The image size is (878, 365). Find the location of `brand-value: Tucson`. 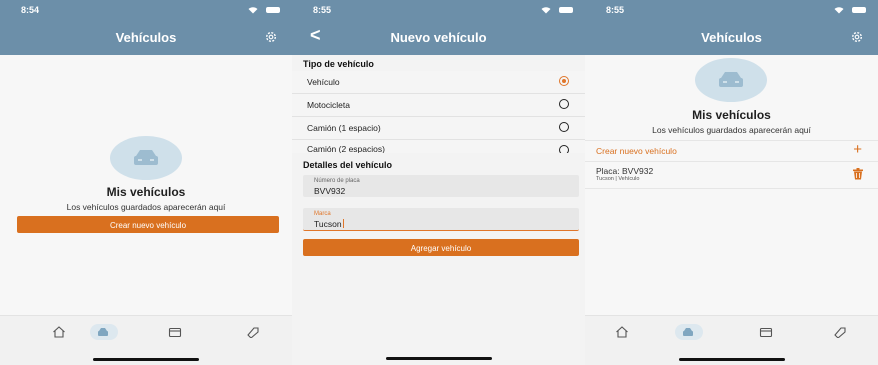

brand-value: Tucson is located at coordinates (329, 224).